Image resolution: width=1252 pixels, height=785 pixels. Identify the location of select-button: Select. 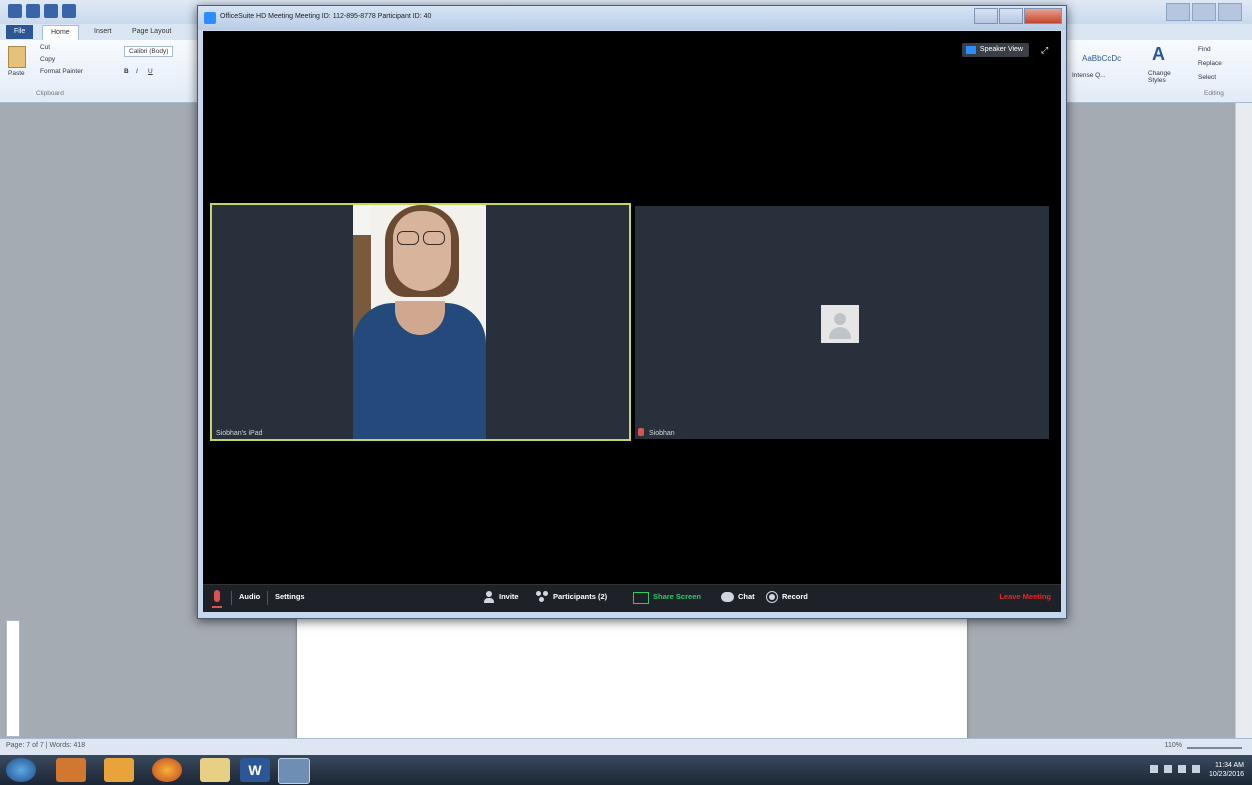
(1207, 77).